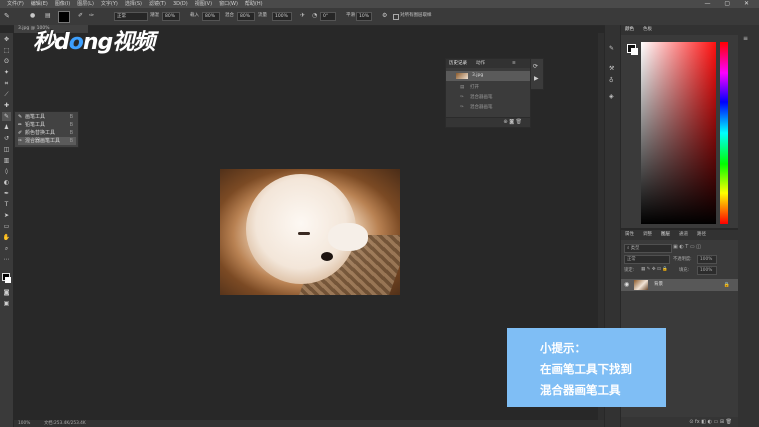 The image size is (759, 427). I want to click on flyout-pencil-tool: ✏ 铅笔工具 B, so click(47, 125).